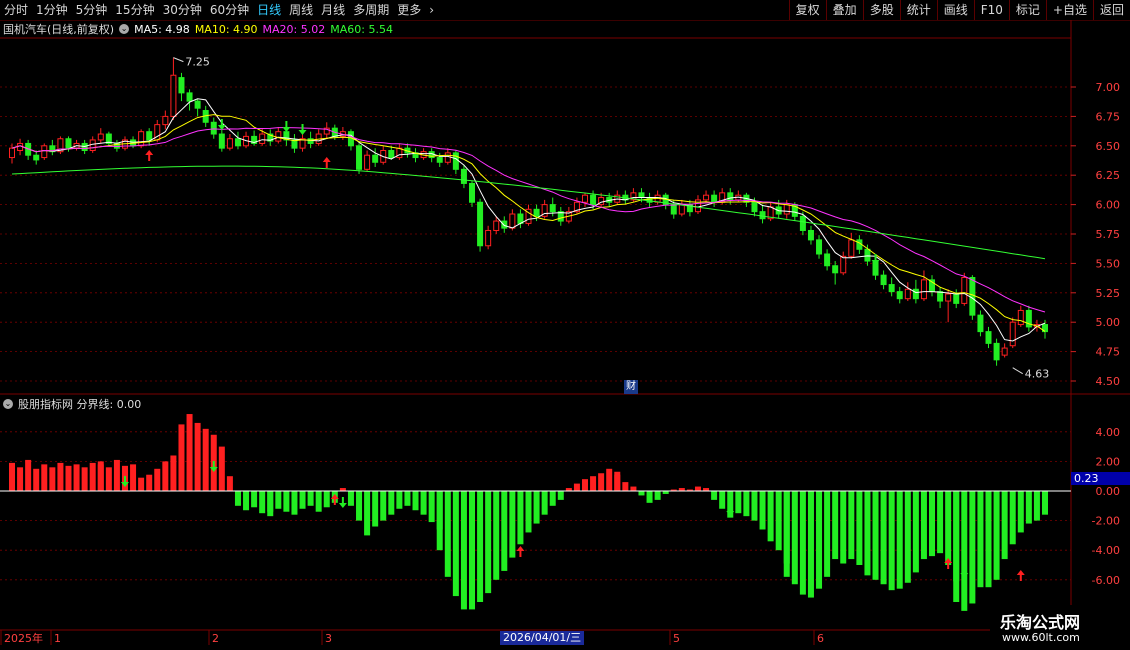  I want to click on buy-arrow-icon, so click(326, 162).